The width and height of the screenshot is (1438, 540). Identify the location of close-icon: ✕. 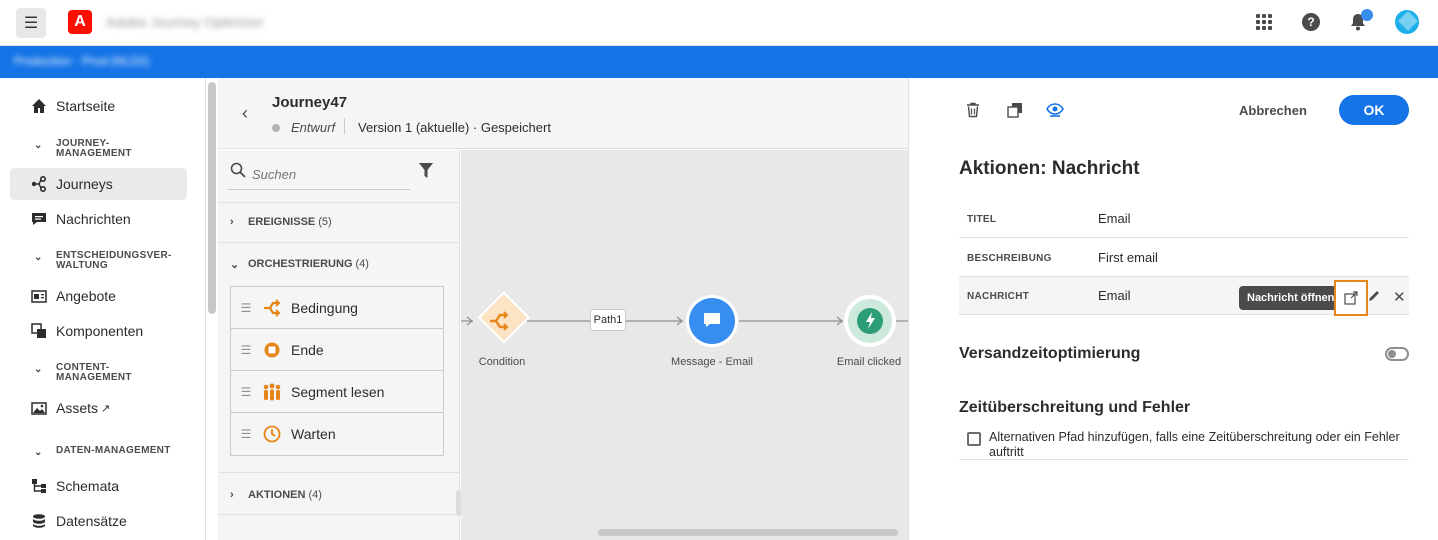
(1399, 297).